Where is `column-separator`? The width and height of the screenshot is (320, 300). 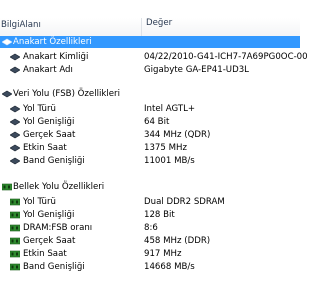
column-separator is located at coordinates (141, 27).